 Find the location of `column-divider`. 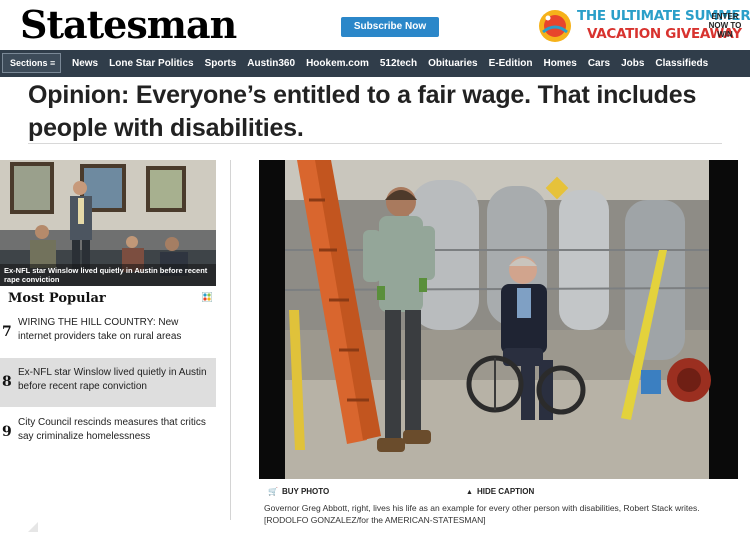

column-divider is located at coordinates (230, 340).